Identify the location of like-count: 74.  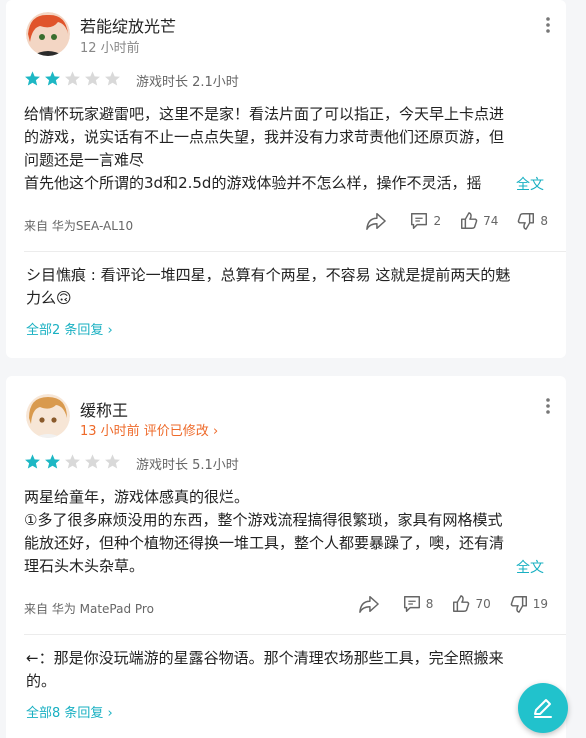
(491, 221).